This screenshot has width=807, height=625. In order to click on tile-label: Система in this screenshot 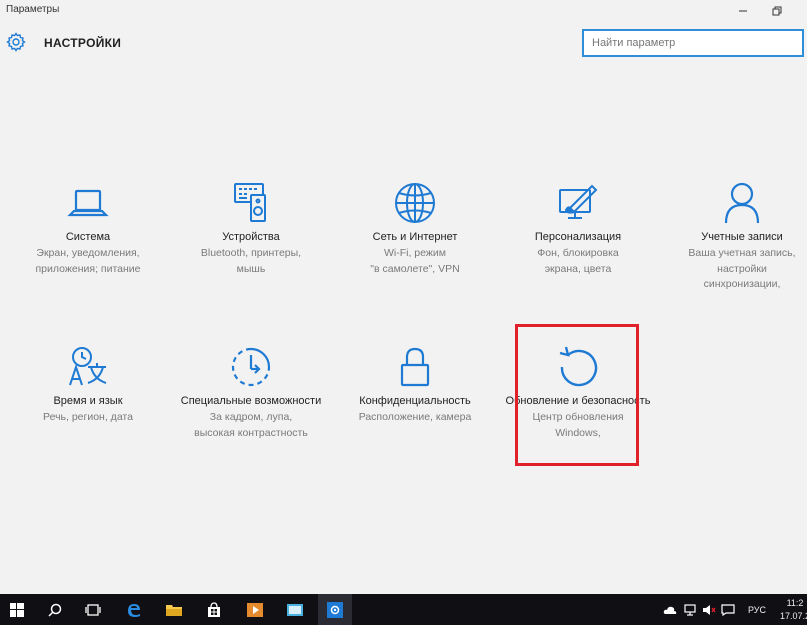, I will do `click(88, 237)`.